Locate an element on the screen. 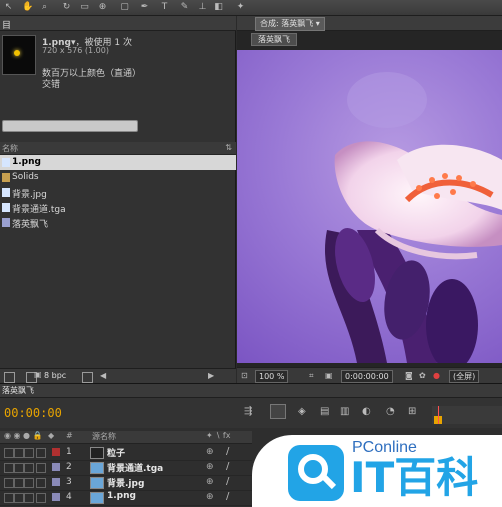  motion-blur-icon: ◐ is located at coordinates (366, 411).